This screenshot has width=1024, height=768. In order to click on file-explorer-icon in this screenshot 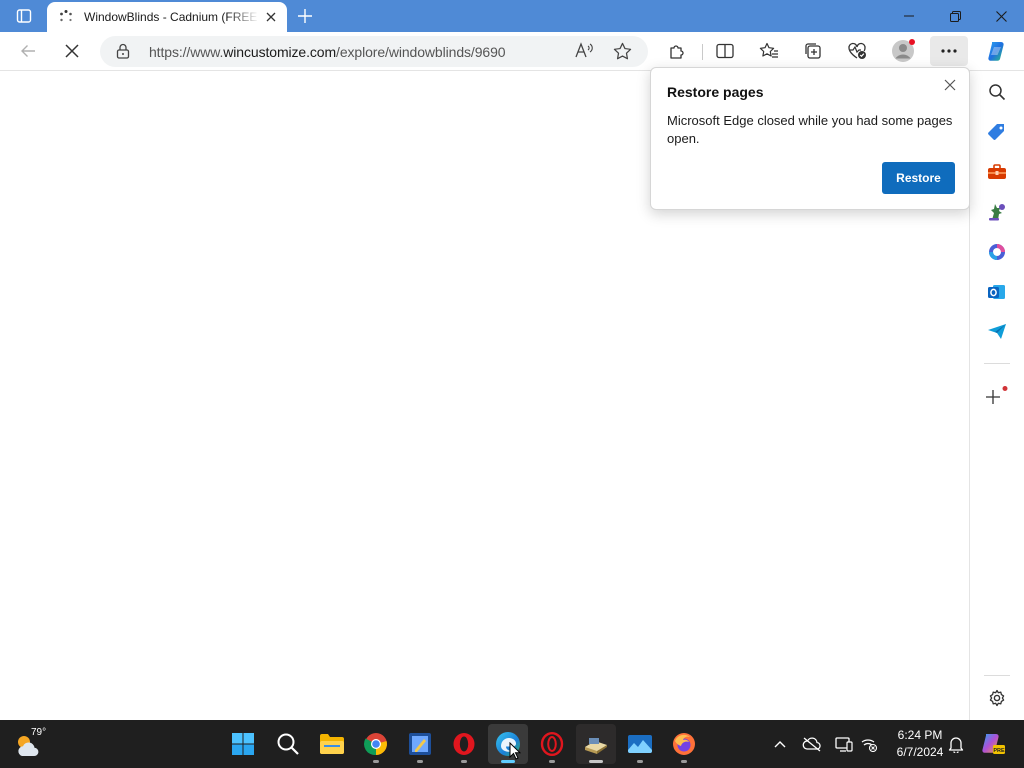, I will do `click(332, 744)`.